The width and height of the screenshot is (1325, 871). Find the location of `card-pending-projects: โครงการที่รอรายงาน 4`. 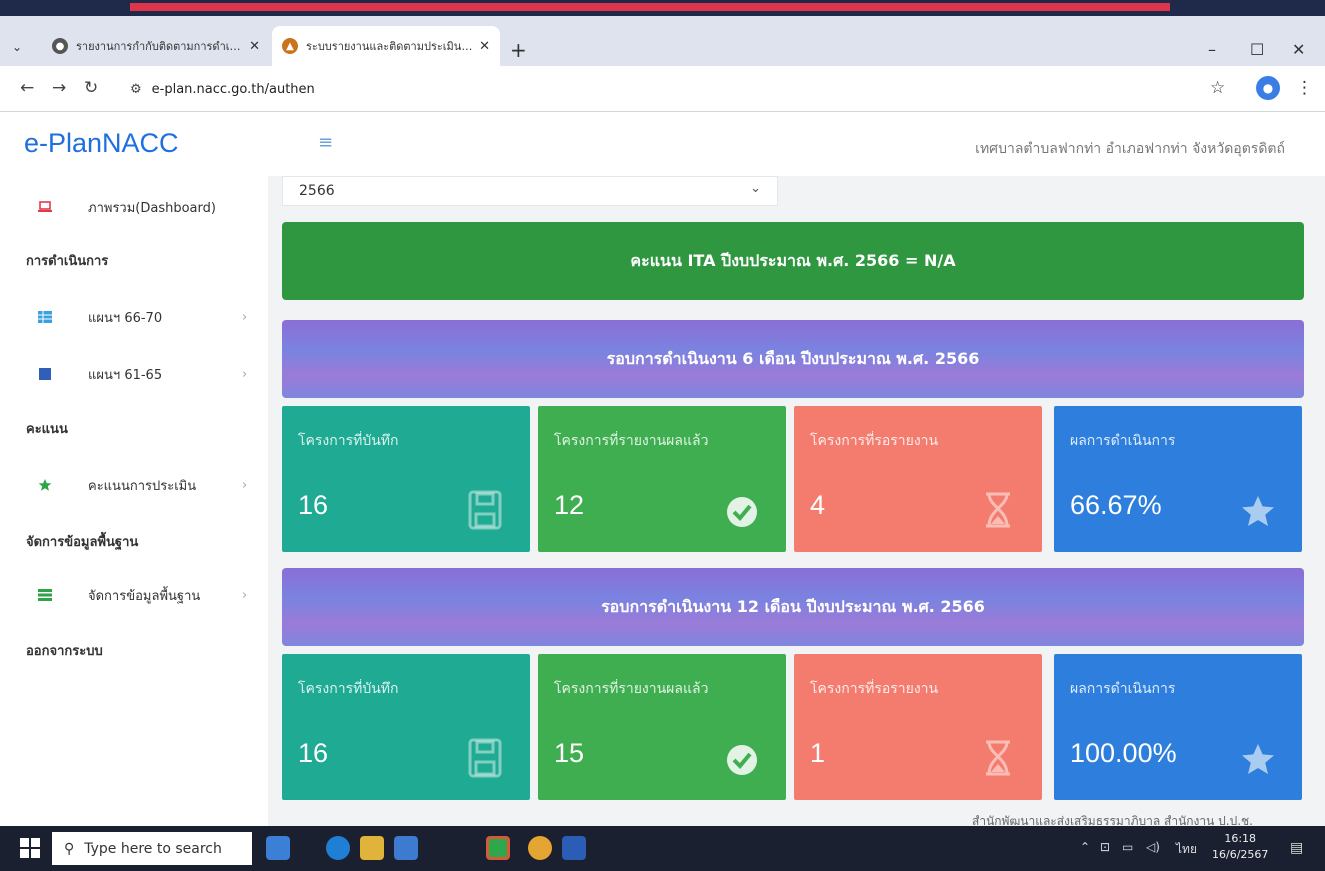

card-pending-projects: โครงการที่รอรายงาน 4 is located at coordinates (918, 479).